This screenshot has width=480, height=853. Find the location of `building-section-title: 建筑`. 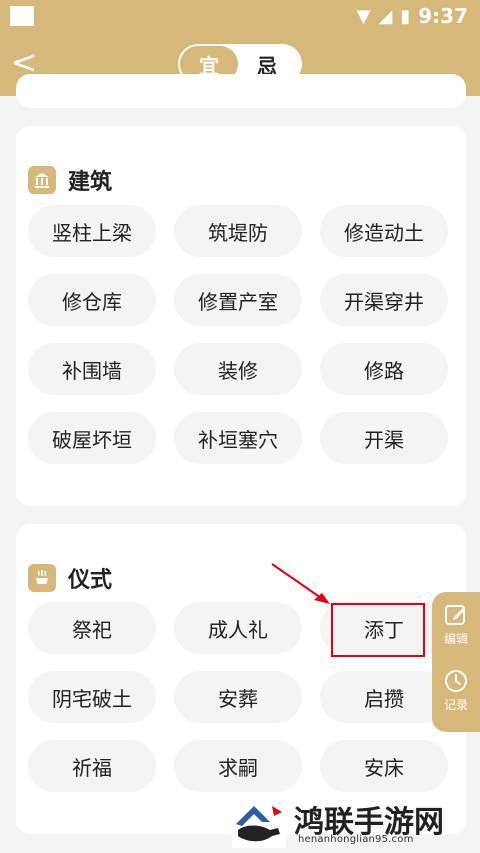

building-section-title: 建筑 is located at coordinates (70, 180).